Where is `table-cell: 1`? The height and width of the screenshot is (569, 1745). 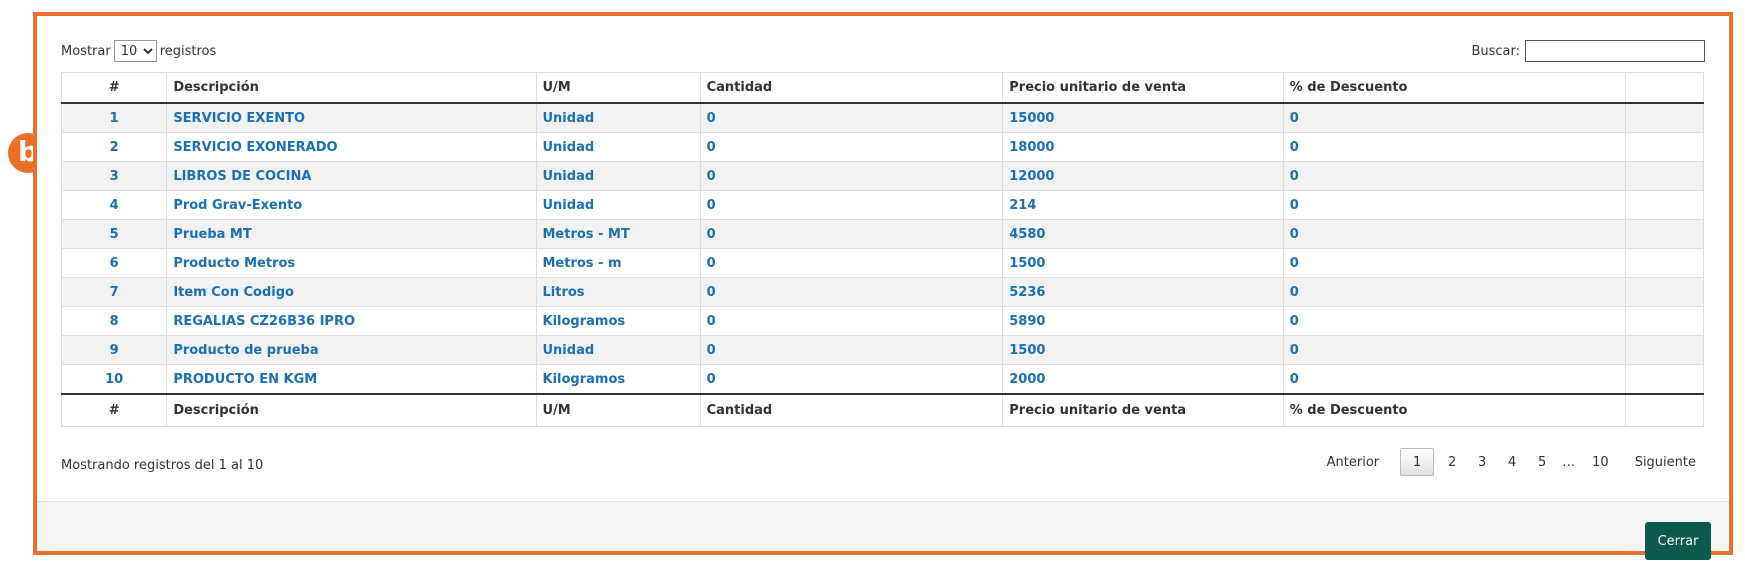
table-cell: 1 is located at coordinates (114, 117).